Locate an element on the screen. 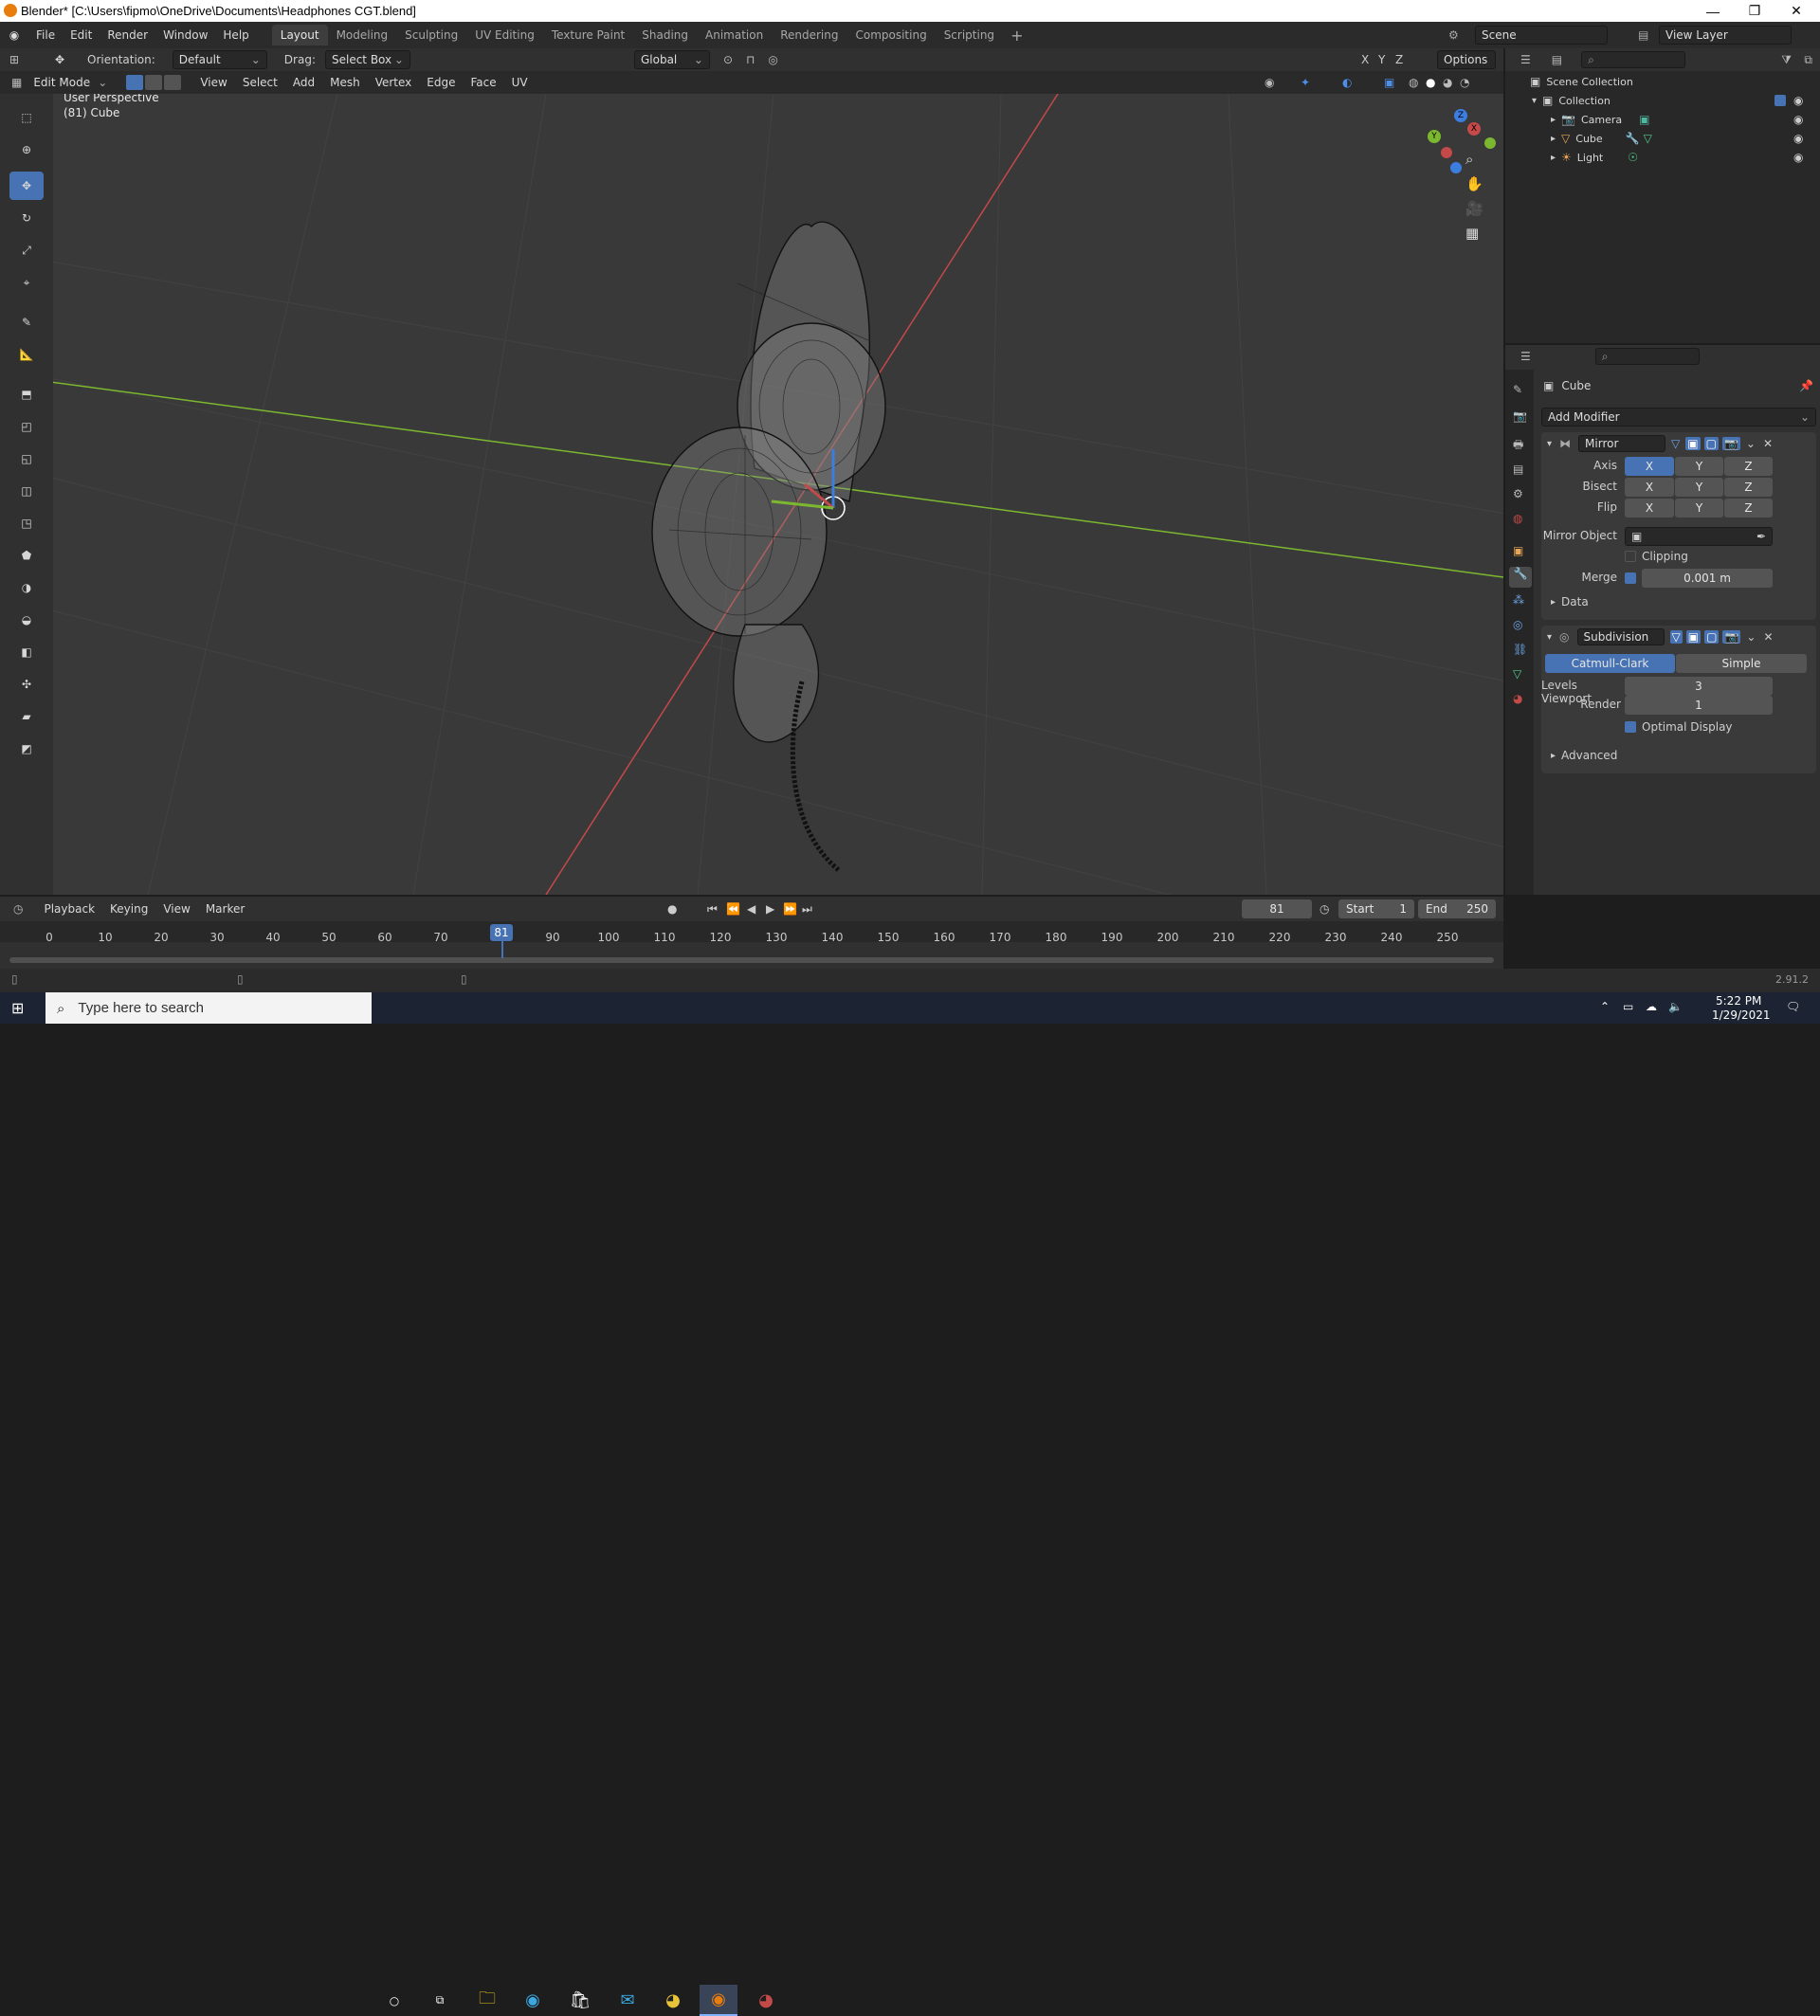 The width and height of the screenshot is (1820, 2016). advanced-subpanel: ▸ Advanced is located at coordinates (1584, 755).